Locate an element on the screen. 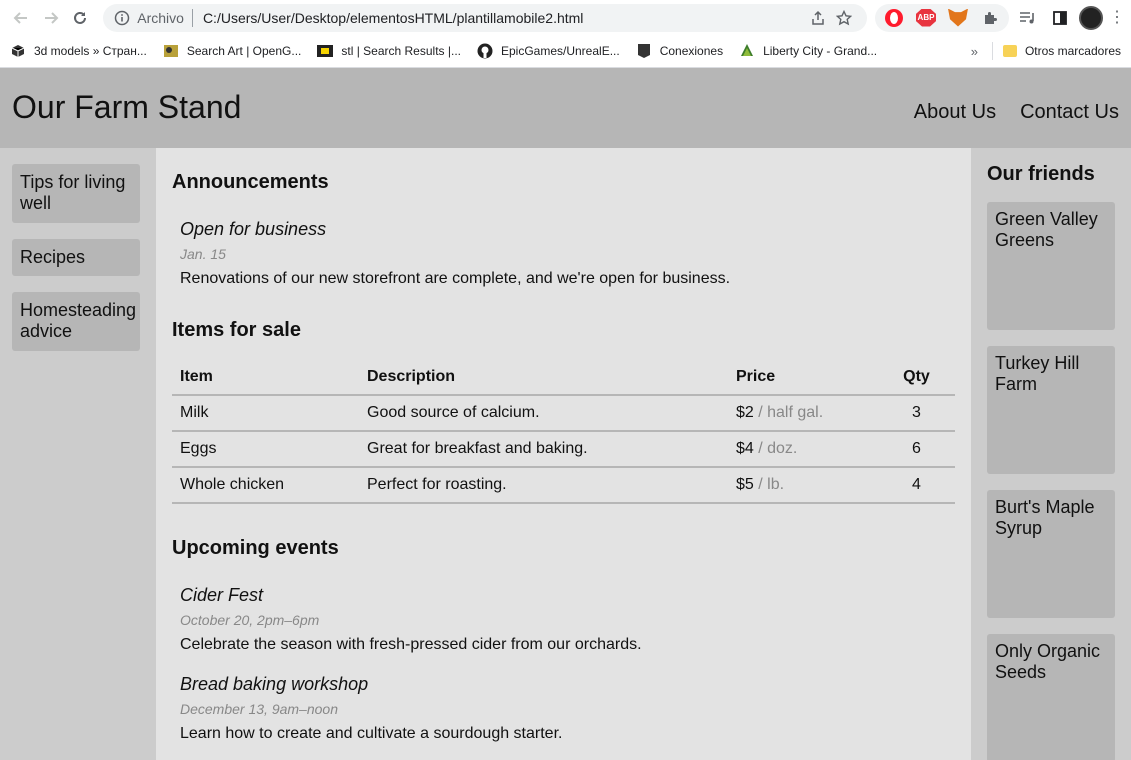  profile-avatar is located at coordinates (1091, 17).